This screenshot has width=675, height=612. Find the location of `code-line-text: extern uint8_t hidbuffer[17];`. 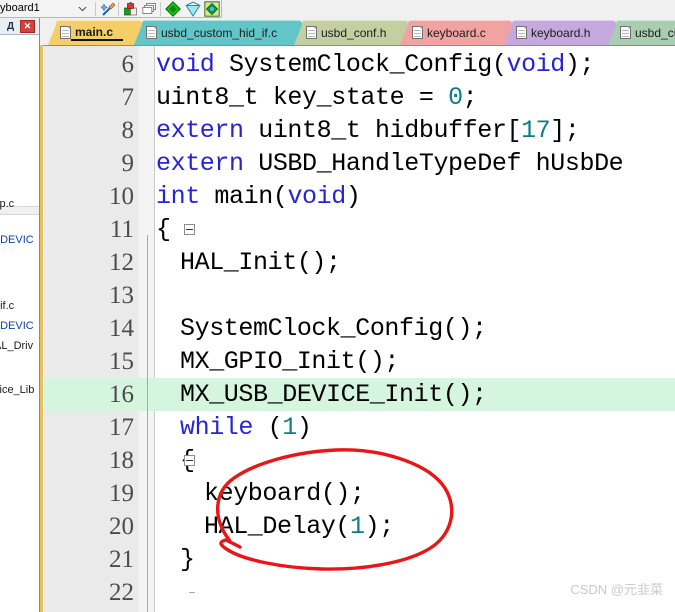

code-line-text: extern uint8_t hidbuffer[17]; is located at coordinates (368, 130).